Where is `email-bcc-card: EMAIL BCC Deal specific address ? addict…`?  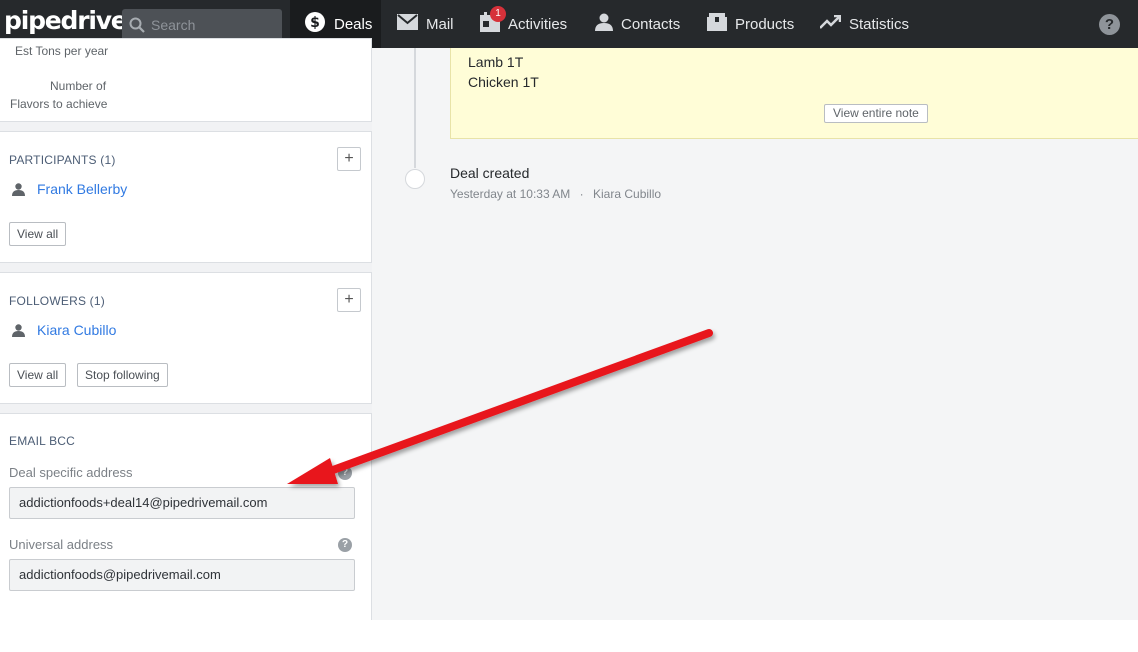
email-bcc-card: EMAIL BCC Deal specific address ? addict… is located at coordinates (186, 516).